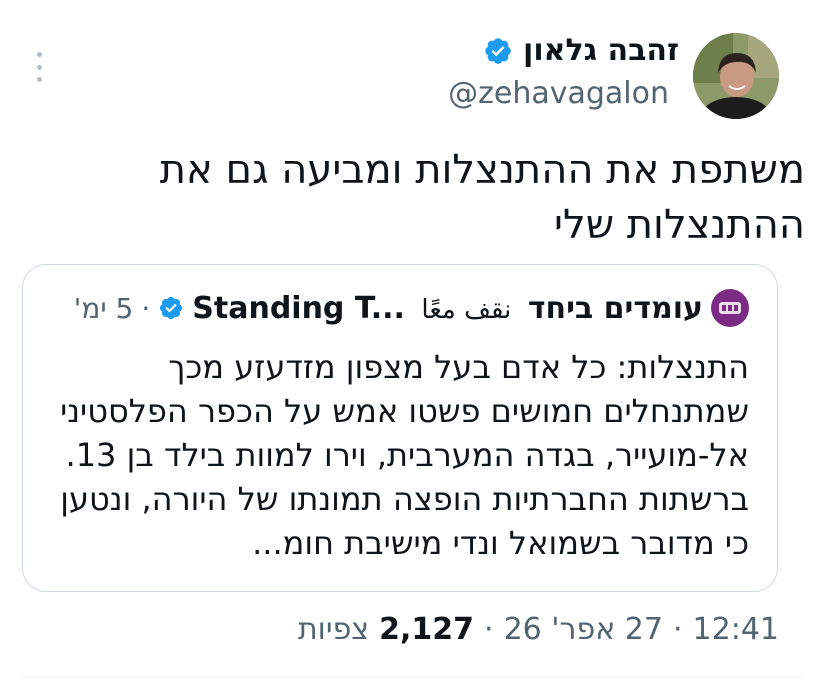  What do you see at coordinates (736, 629) in the screenshot?
I see `tweet-time: 12:41` at bounding box center [736, 629].